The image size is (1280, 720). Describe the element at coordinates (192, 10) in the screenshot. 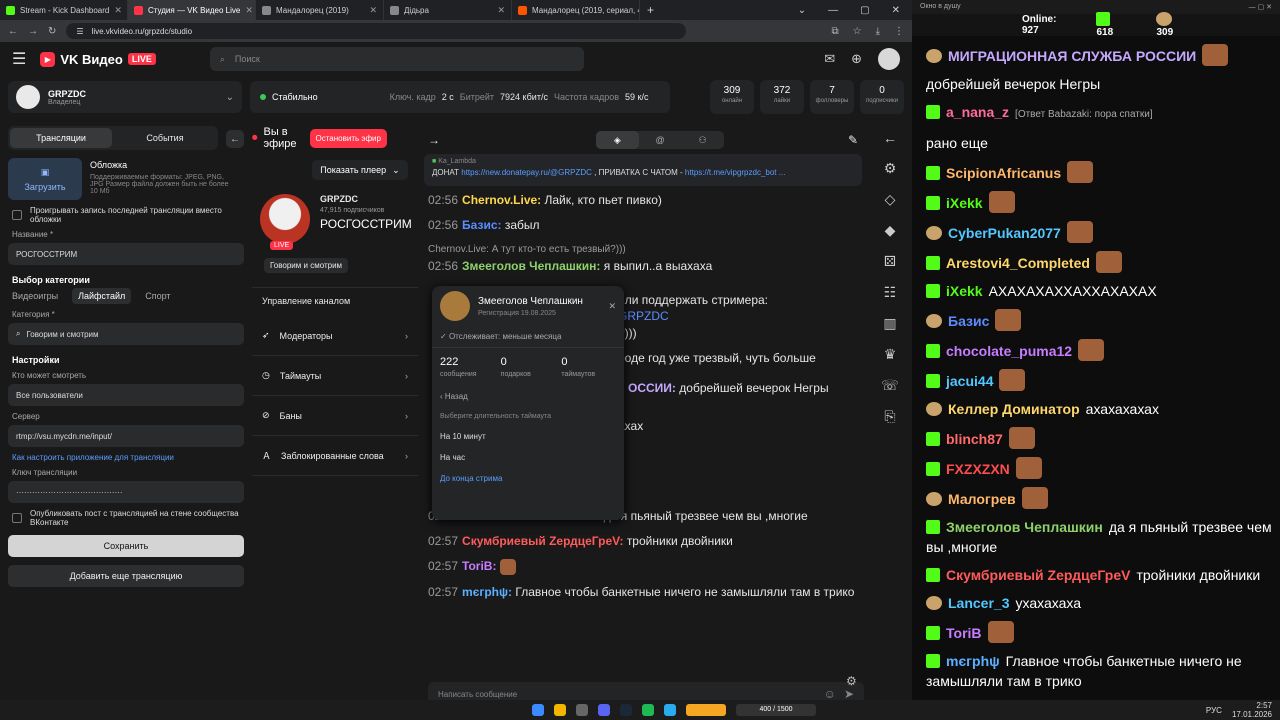

I see `browser-tab: Студия — VK Видео Live ✕` at that location.